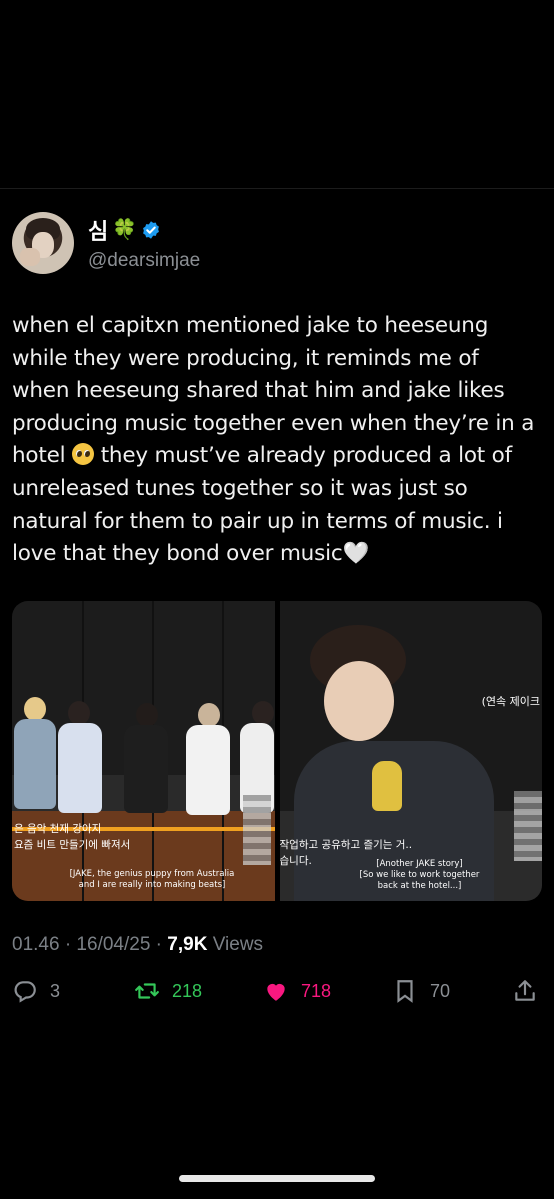 The image size is (554, 1199). I want to click on action-bar: 3 218 718 70, so click(277, 994).